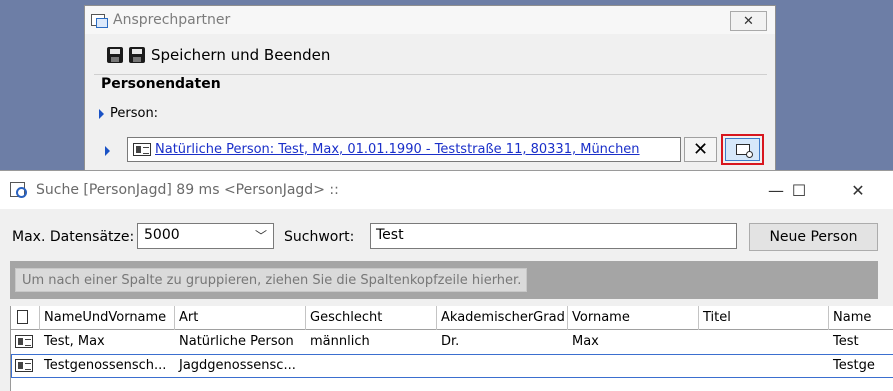 The image size is (893, 391). What do you see at coordinates (162, 235) in the screenshot?
I see `max-records-value: 5000` at bounding box center [162, 235].